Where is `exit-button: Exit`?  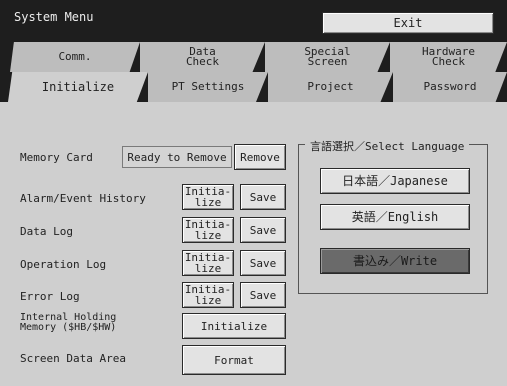 exit-button: Exit is located at coordinates (408, 23).